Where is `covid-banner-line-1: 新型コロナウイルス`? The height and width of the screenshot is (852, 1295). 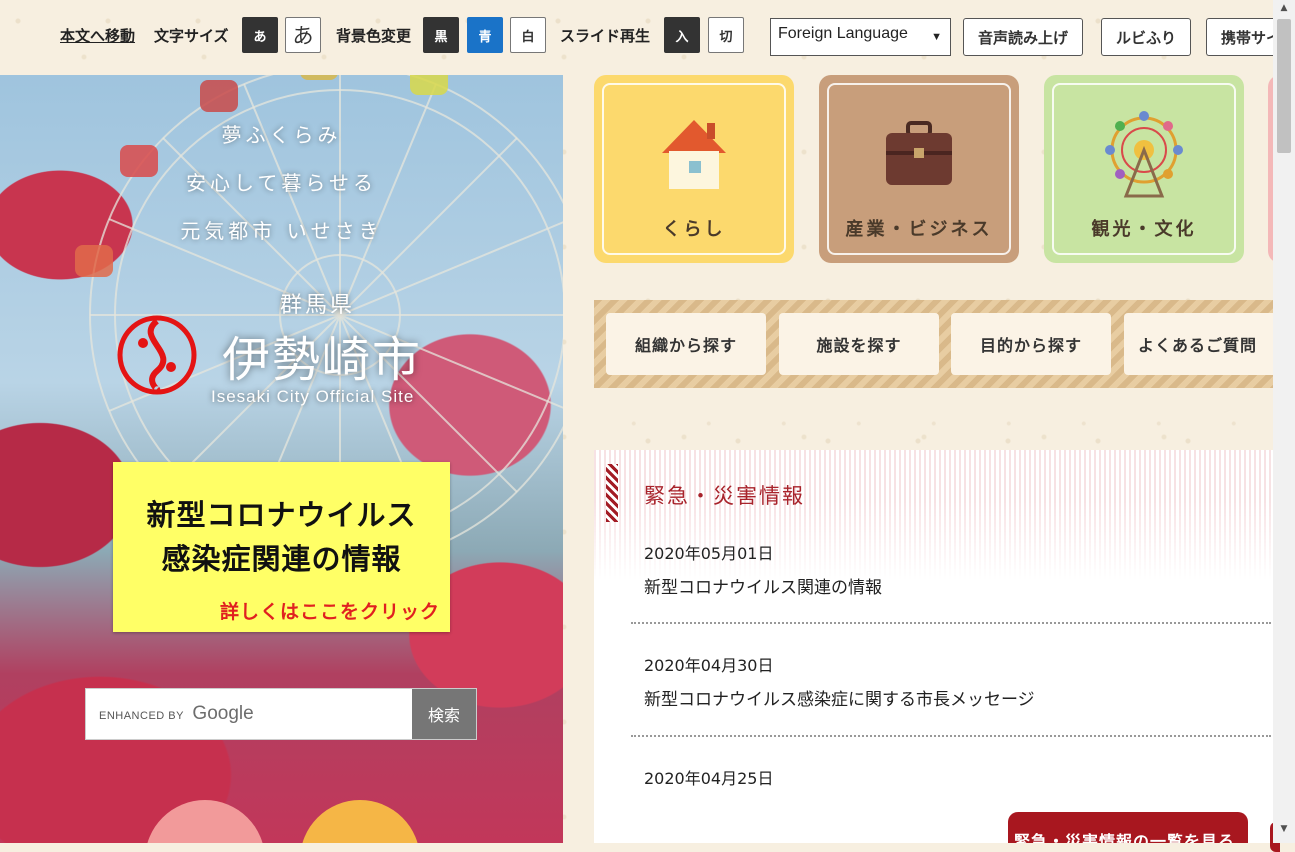
covid-banner-line-1: 新型コロナウイルス is located at coordinates (281, 515).